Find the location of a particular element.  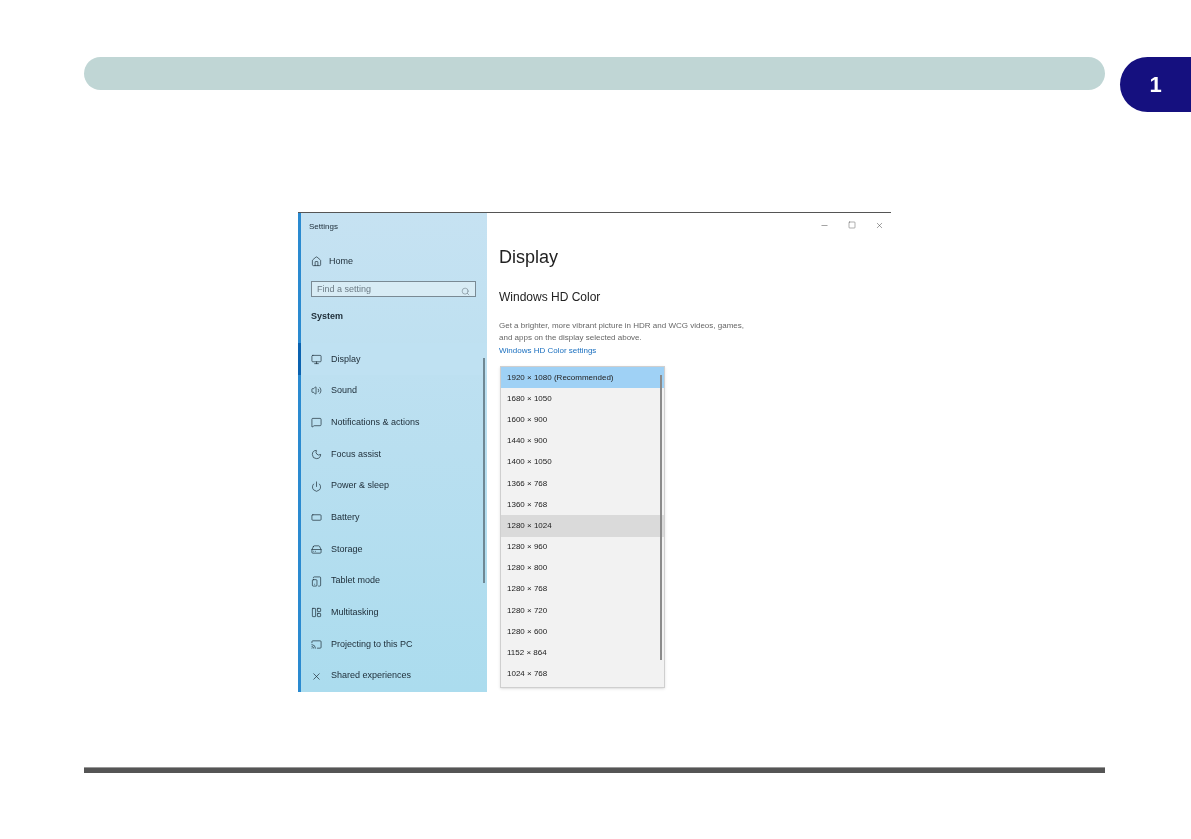

maximize-icon is located at coordinates (852, 225).